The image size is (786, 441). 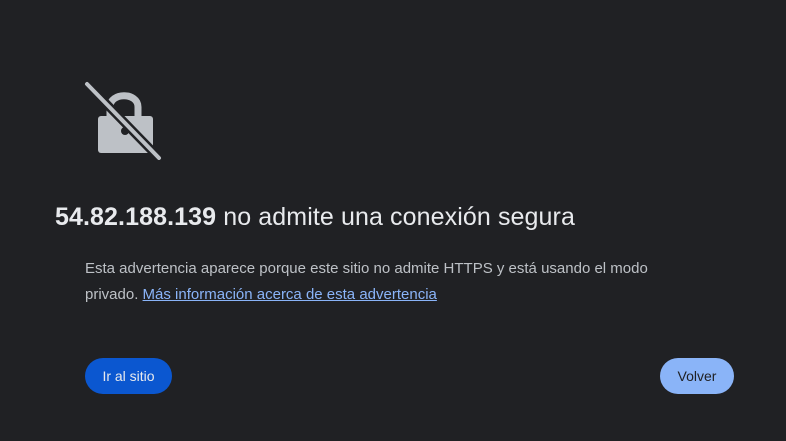 What do you see at coordinates (123, 121) in the screenshot?
I see `lock-slash-icon` at bounding box center [123, 121].